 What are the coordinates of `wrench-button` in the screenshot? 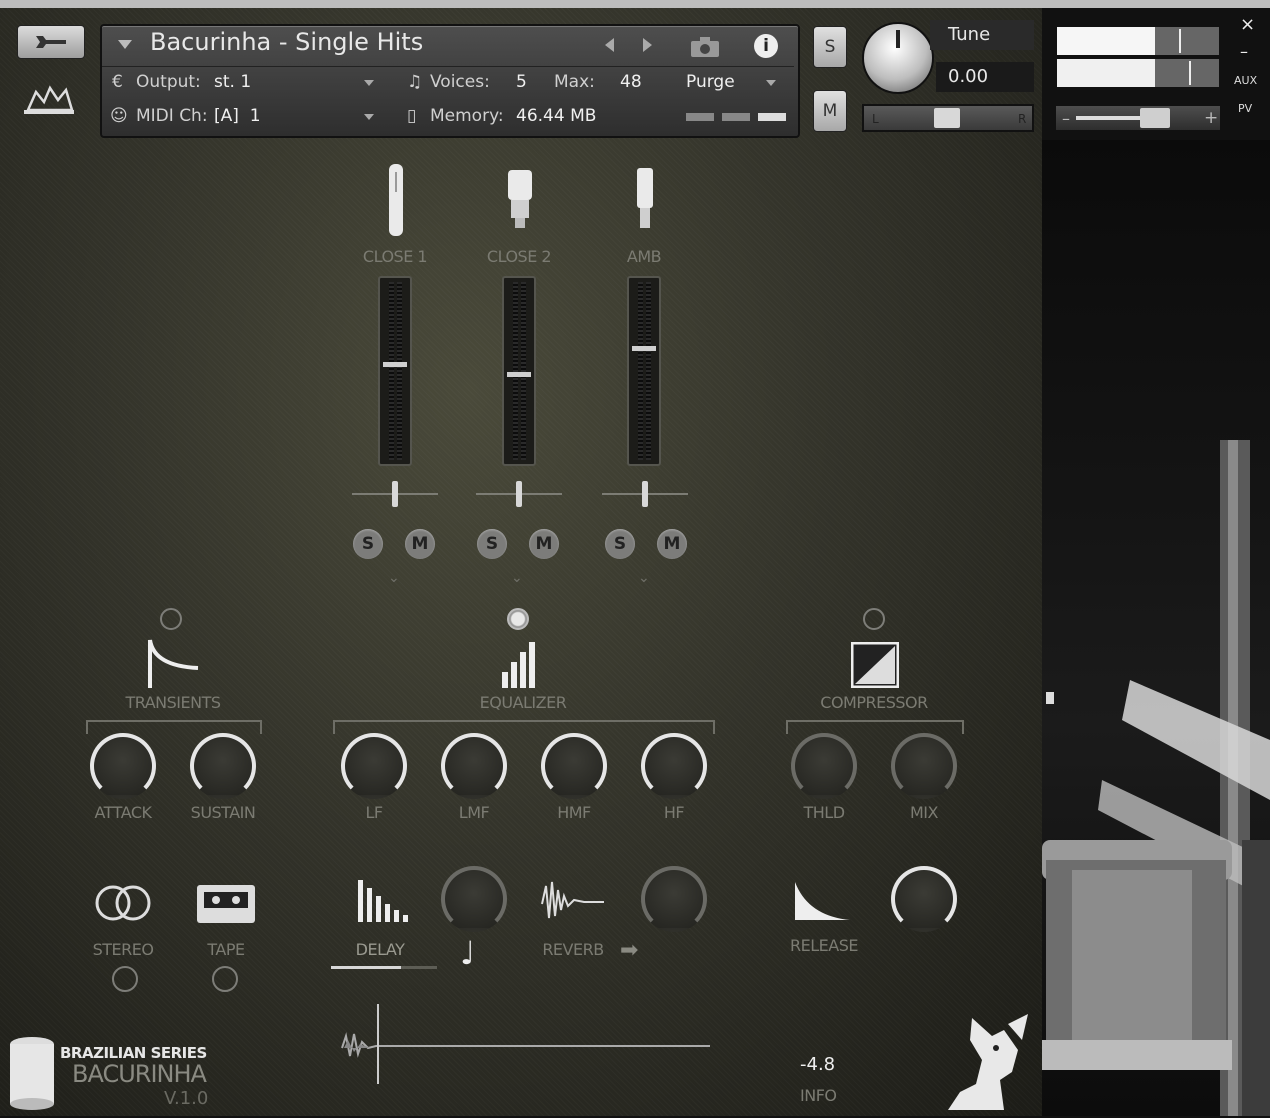 It's located at (51, 42).